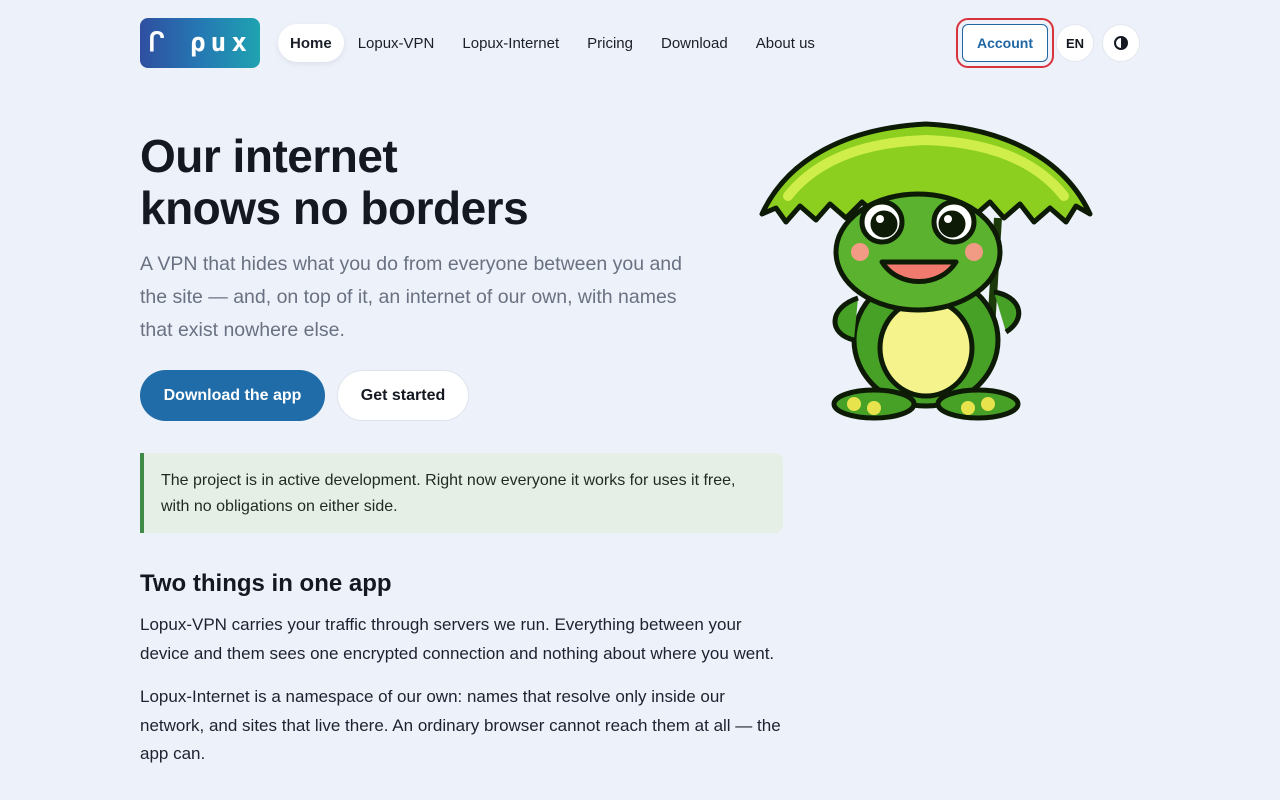 This screenshot has height=800, width=1280. Describe the element at coordinates (926, 271) in the screenshot. I see `frog-mascot-image` at that location.